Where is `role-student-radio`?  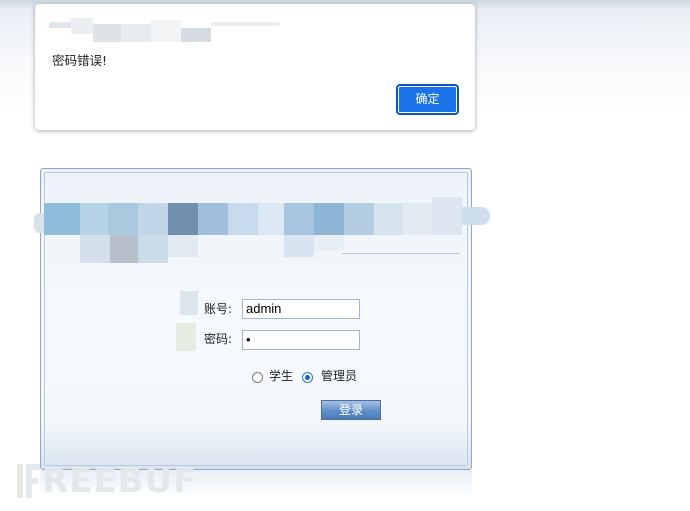 role-student-radio is located at coordinates (257, 377).